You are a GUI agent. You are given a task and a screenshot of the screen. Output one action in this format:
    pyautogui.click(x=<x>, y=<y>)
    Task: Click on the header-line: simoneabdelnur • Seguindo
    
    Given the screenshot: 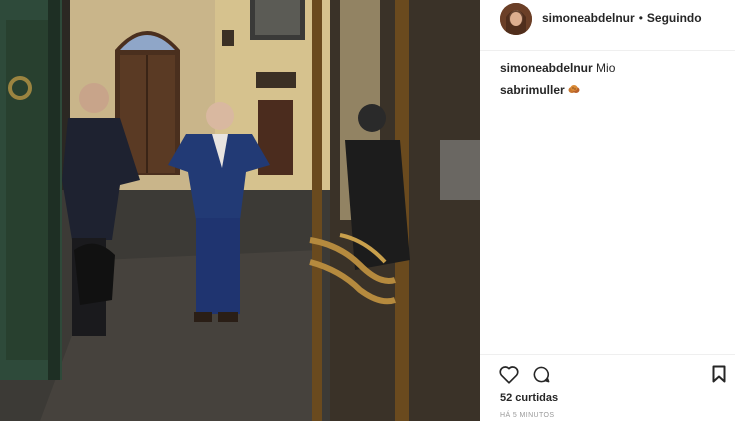 What is the action you would take?
    pyautogui.click(x=622, y=18)
    